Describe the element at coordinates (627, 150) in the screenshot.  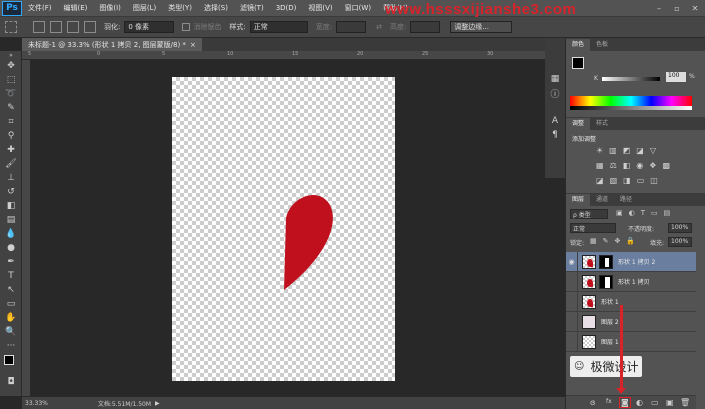
I see `curves-icon: ◩` at that location.